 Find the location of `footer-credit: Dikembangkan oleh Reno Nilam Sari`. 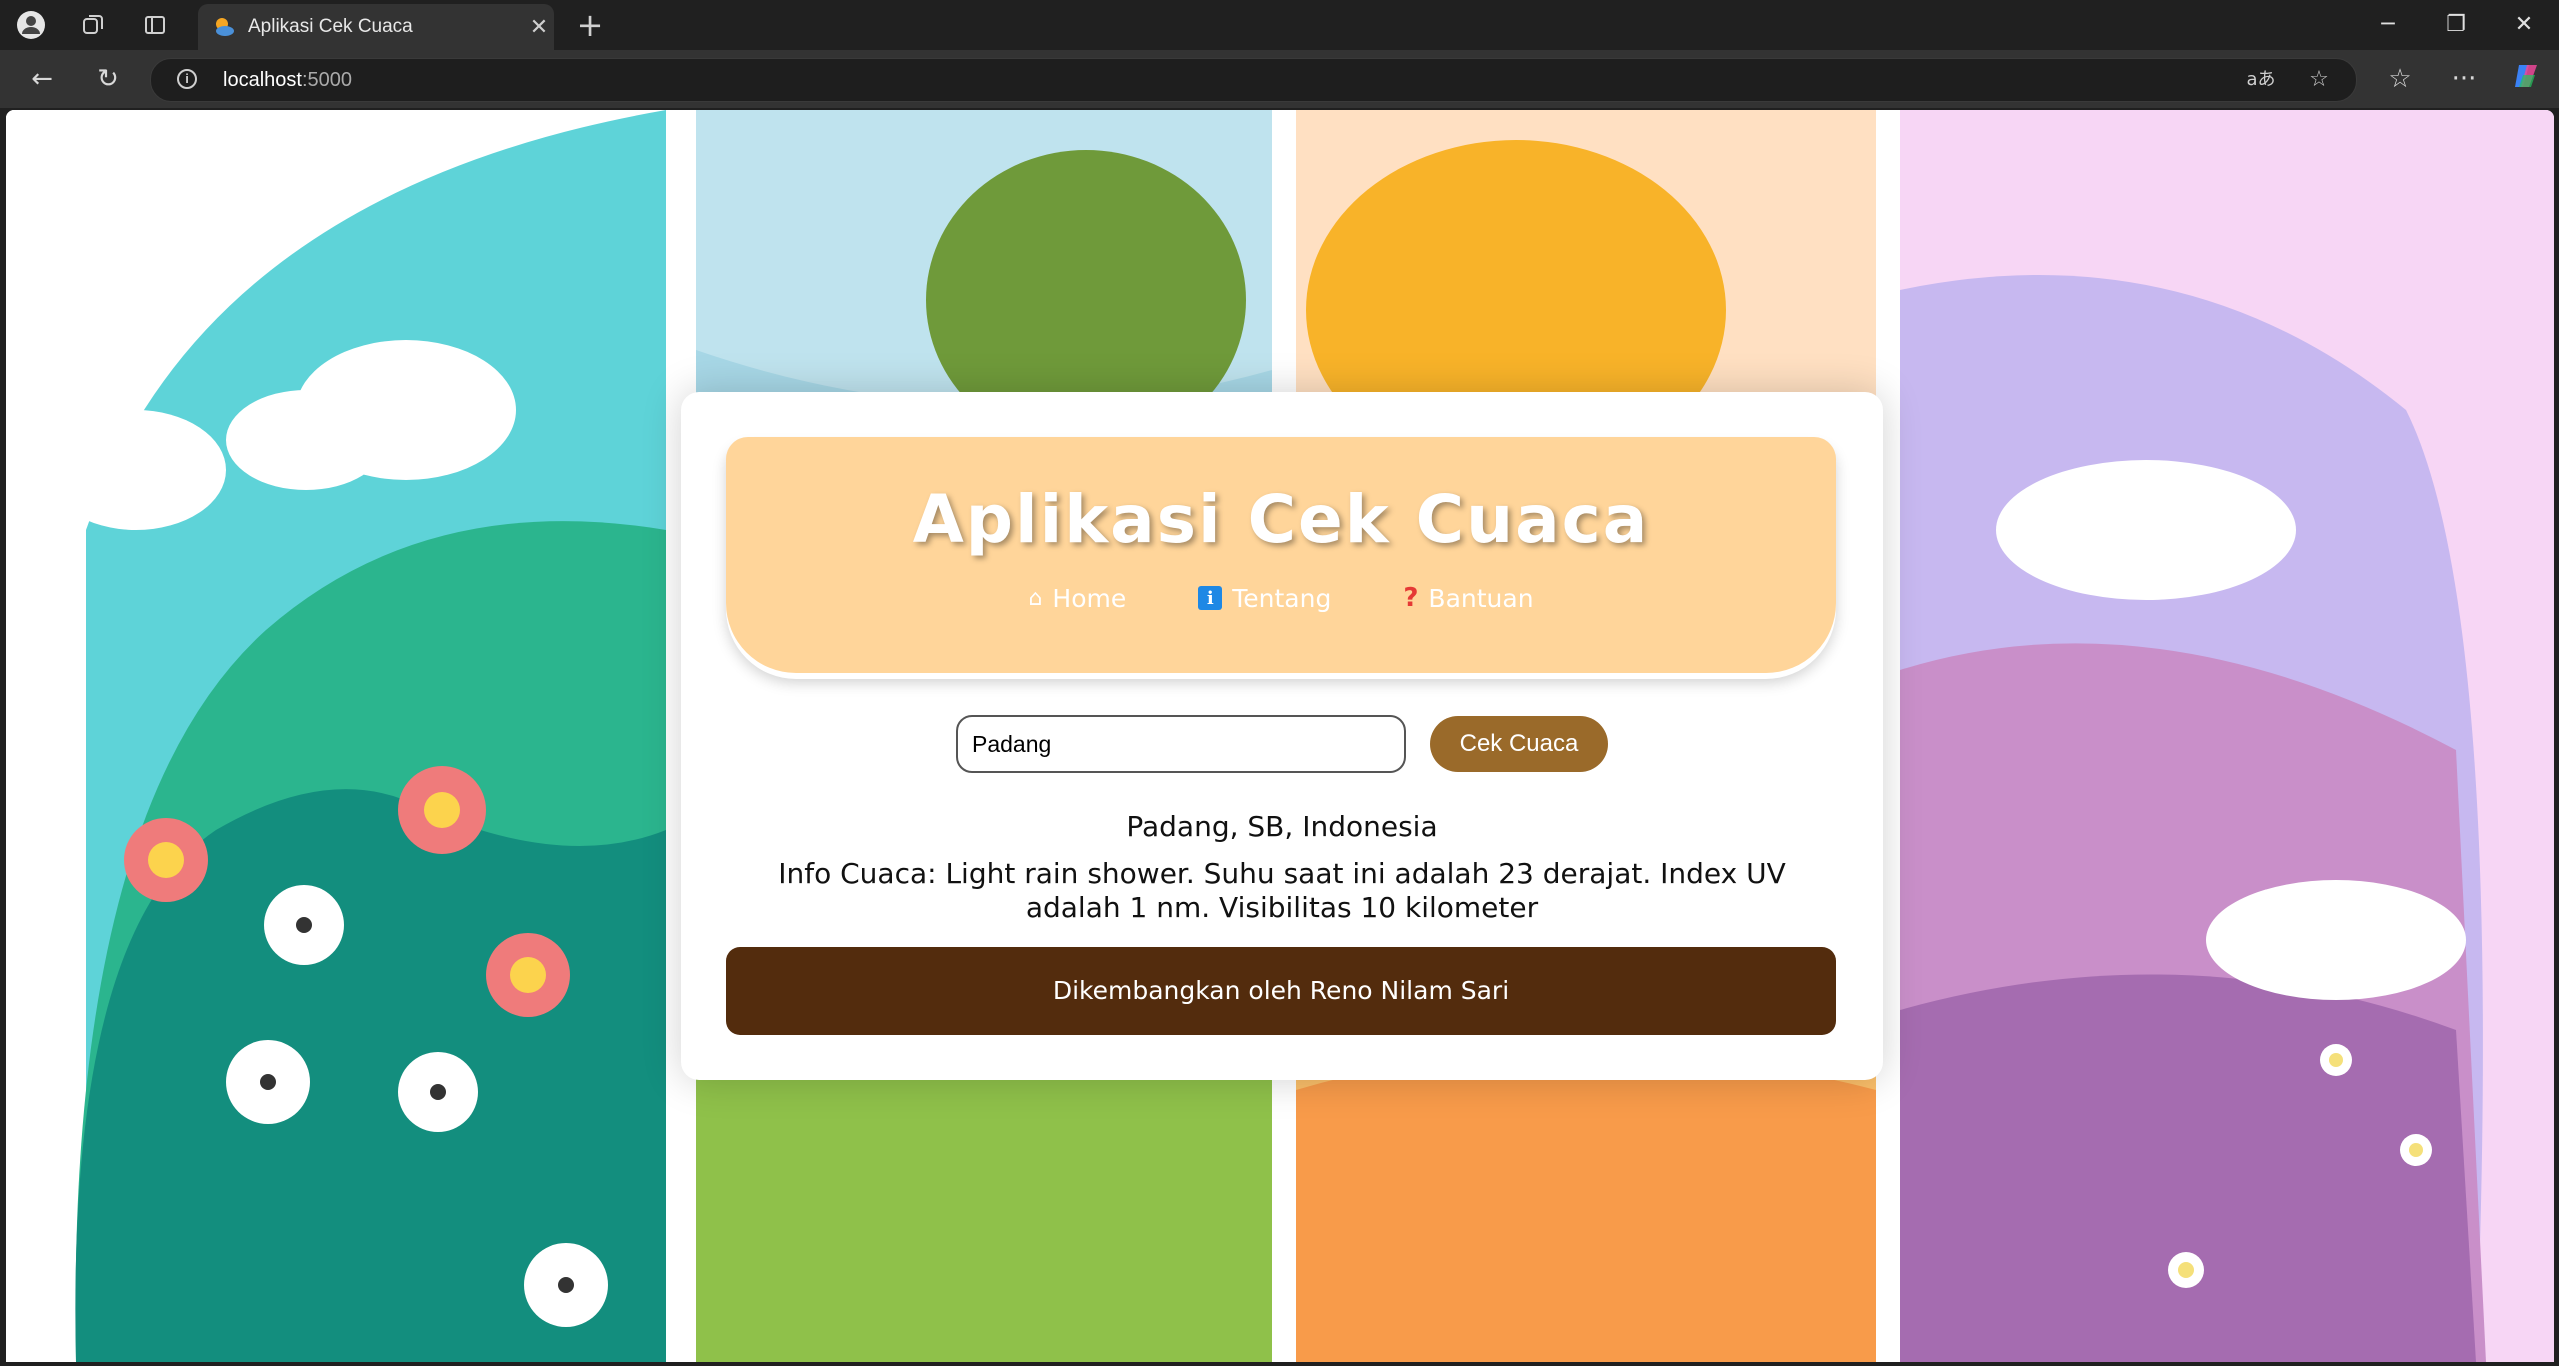

footer-credit: Dikembangkan oleh Reno Nilam Sari is located at coordinates (1281, 991).